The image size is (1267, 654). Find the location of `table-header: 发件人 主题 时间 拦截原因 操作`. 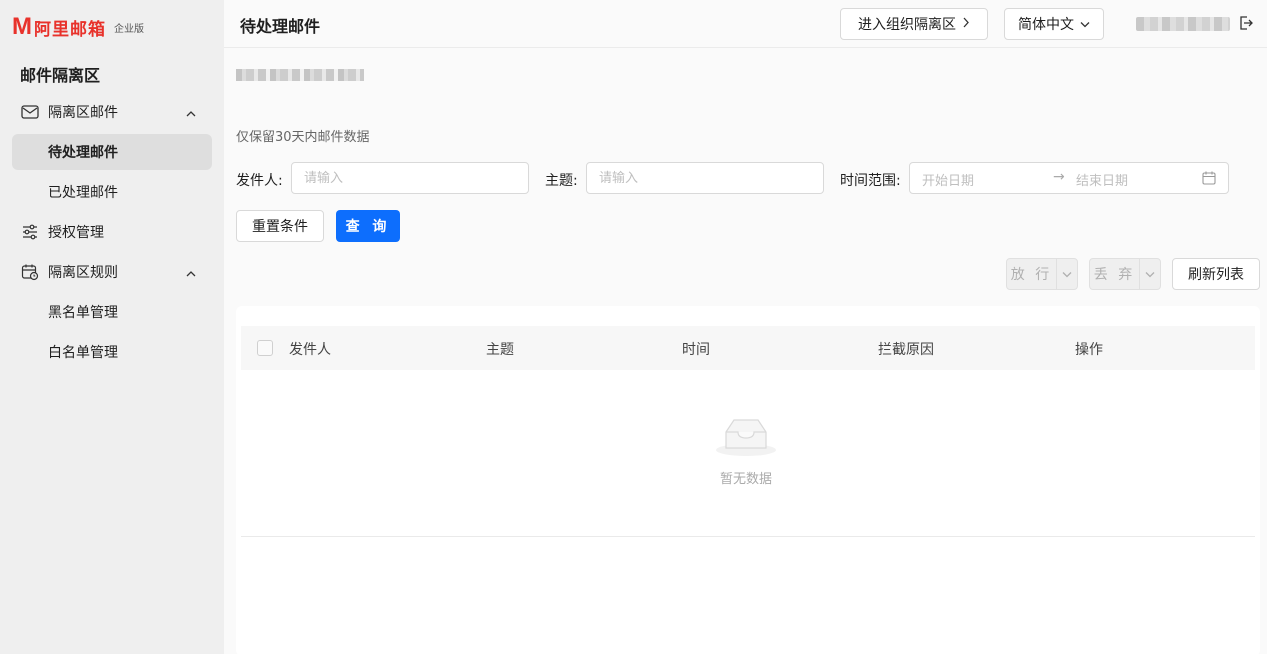

table-header: 发件人 主题 时间 拦截原因 操作 is located at coordinates (748, 348).